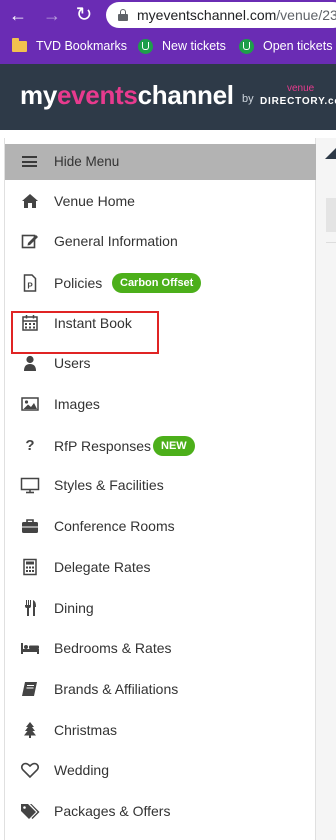 The image size is (336, 840). Describe the element at coordinates (114, 526) in the screenshot. I see `sidebar-item-label: Conference Rooms` at that location.